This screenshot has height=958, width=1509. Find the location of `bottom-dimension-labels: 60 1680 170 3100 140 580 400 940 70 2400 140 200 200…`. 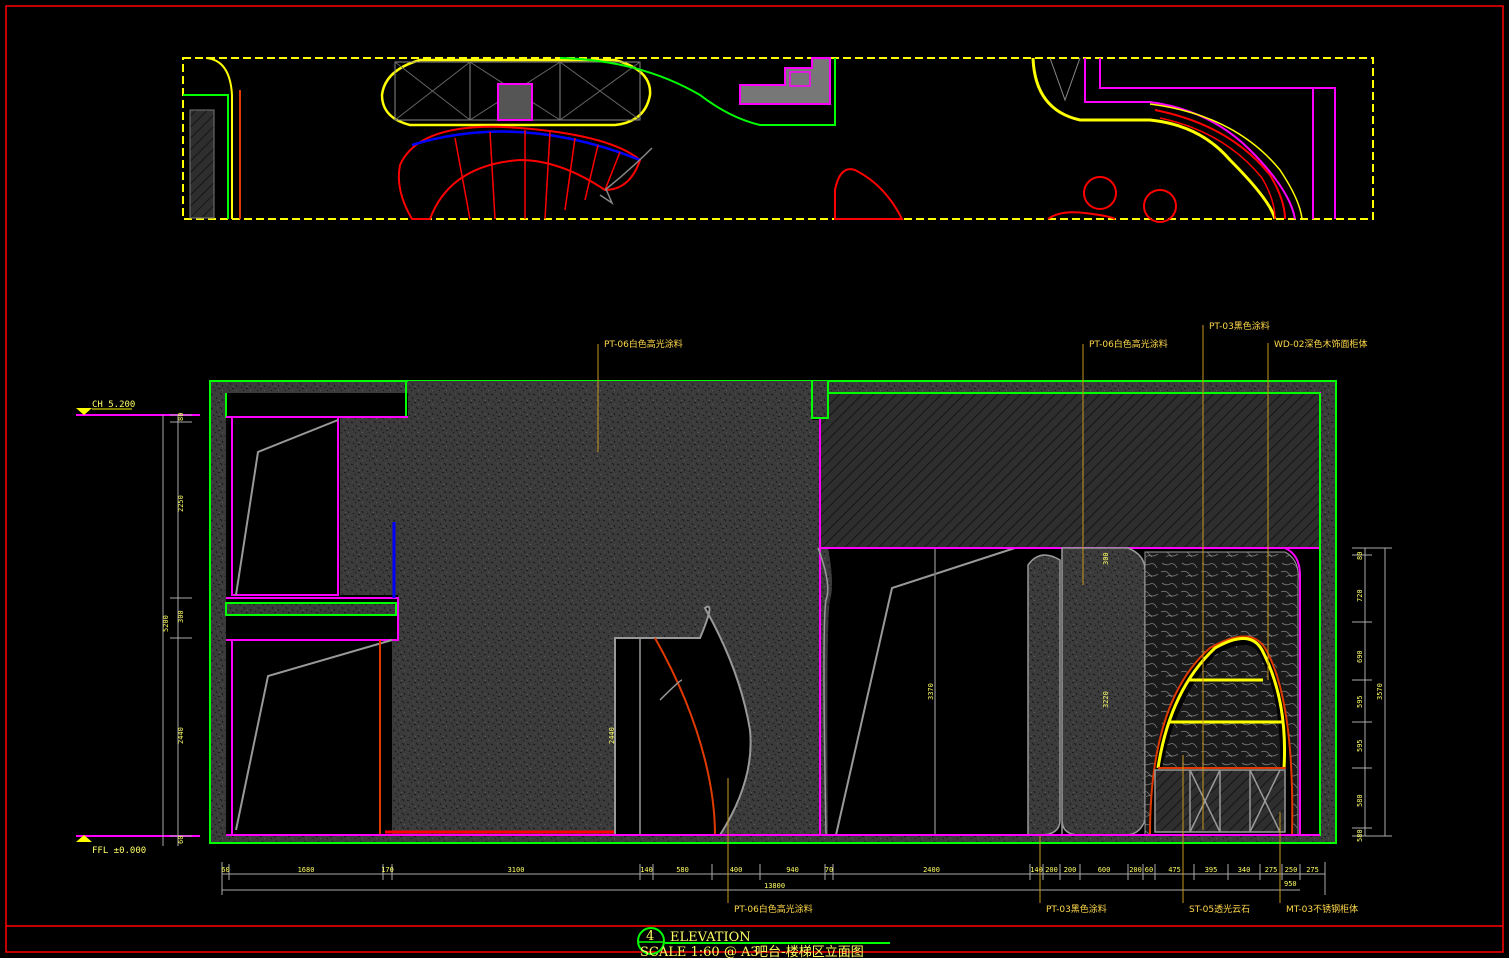

bottom-dimension-labels: 60 1680 170 3100 140 580 400 940 70 2400 140 200 200… is located at coordinates (770, 870).